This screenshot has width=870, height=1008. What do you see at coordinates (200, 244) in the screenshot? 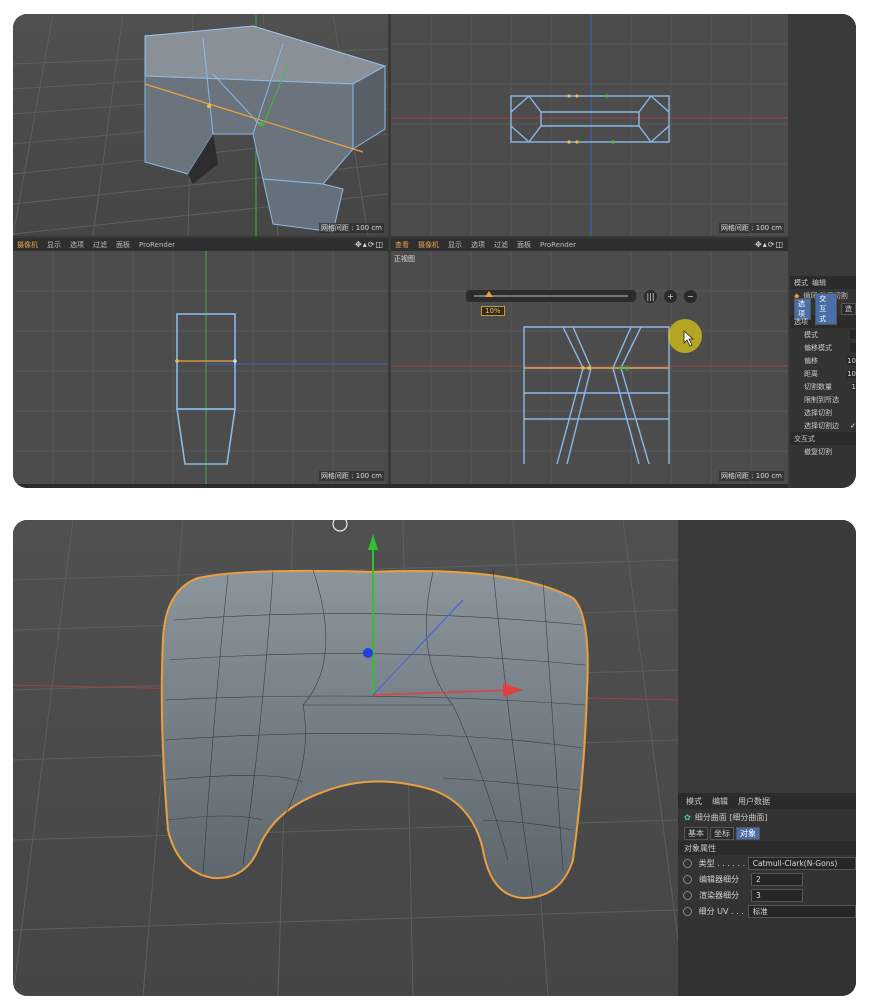
I see `viewport-toolbar: 摄像机 显示 选项 过滤 面板 ProRender` at bounding box center [200, 244].